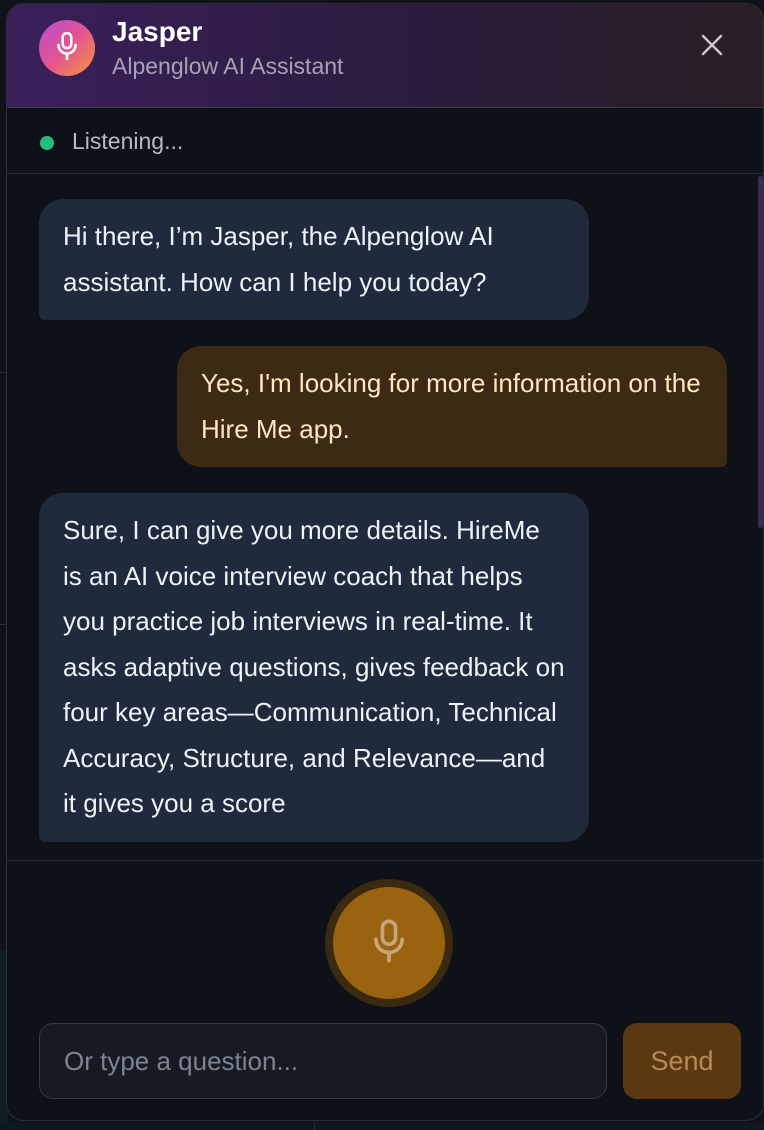 The width and height of the screenshot is (764, 1130). Describe the element at coordinates (382, 1126) in the screenshot. I see `background-panel` at that location.